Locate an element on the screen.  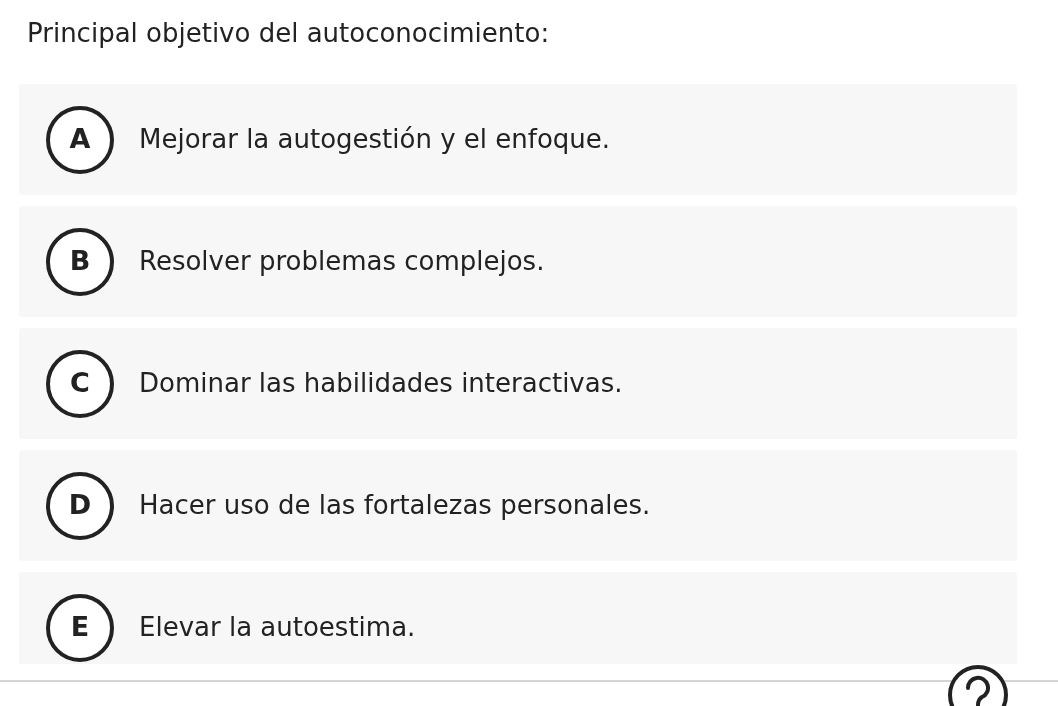
answer-option: A Mejorar la autogestión y el enfoque. is located at coordinates (518, 139).